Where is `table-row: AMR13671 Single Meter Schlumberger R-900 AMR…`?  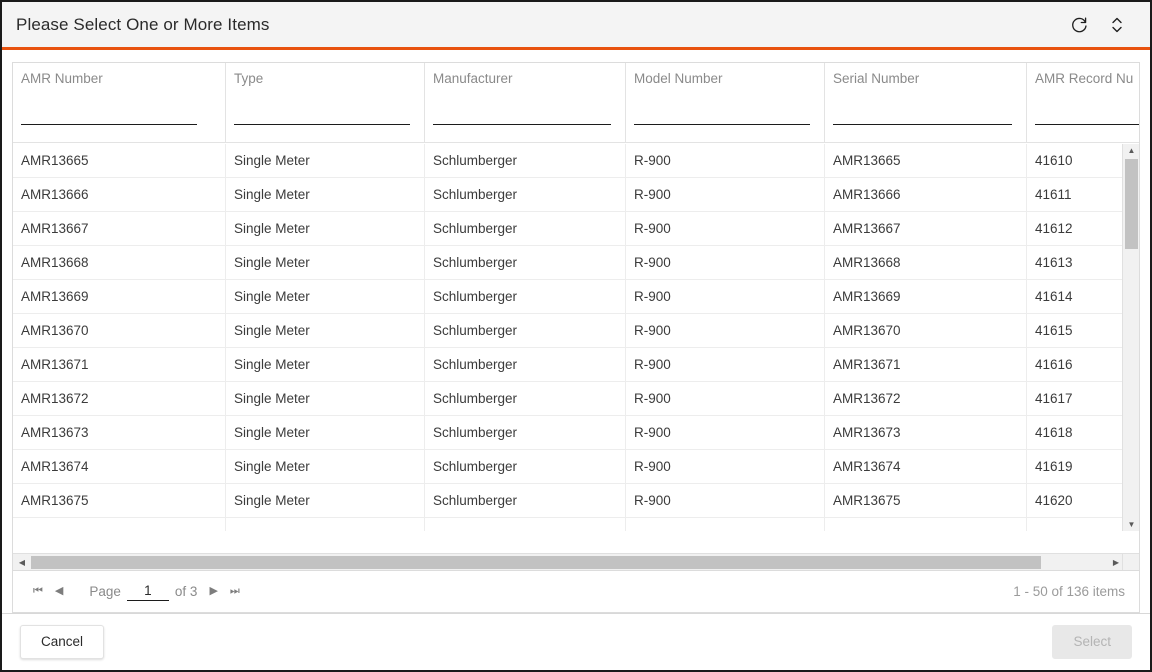
table-row: AMR13671 Single Meter Schlumberger R-900 AMR… is located at coordinates (576, 365).